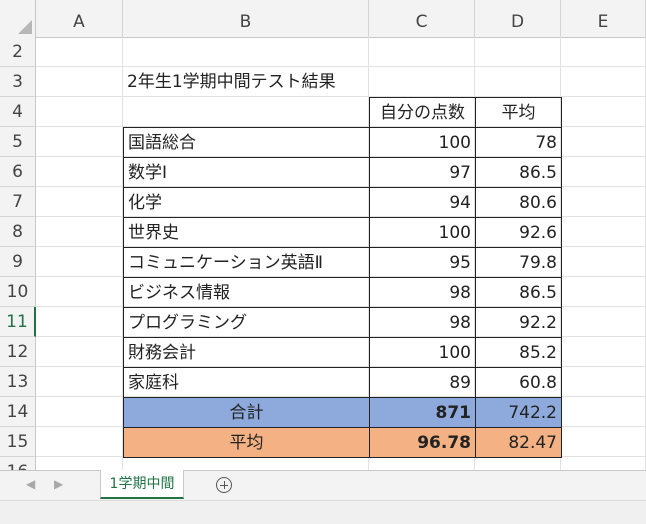 This screenshot has height=524, width=646. I want to click on row-header-6: 6, so click(18, 172).